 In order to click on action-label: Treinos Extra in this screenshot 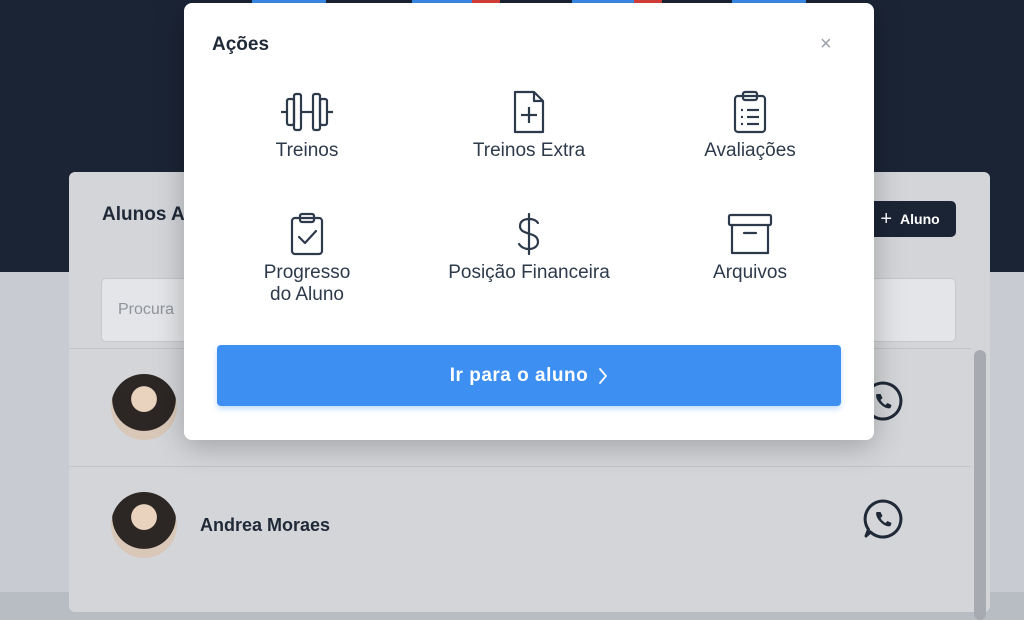, I will do `click(529, 150)`.